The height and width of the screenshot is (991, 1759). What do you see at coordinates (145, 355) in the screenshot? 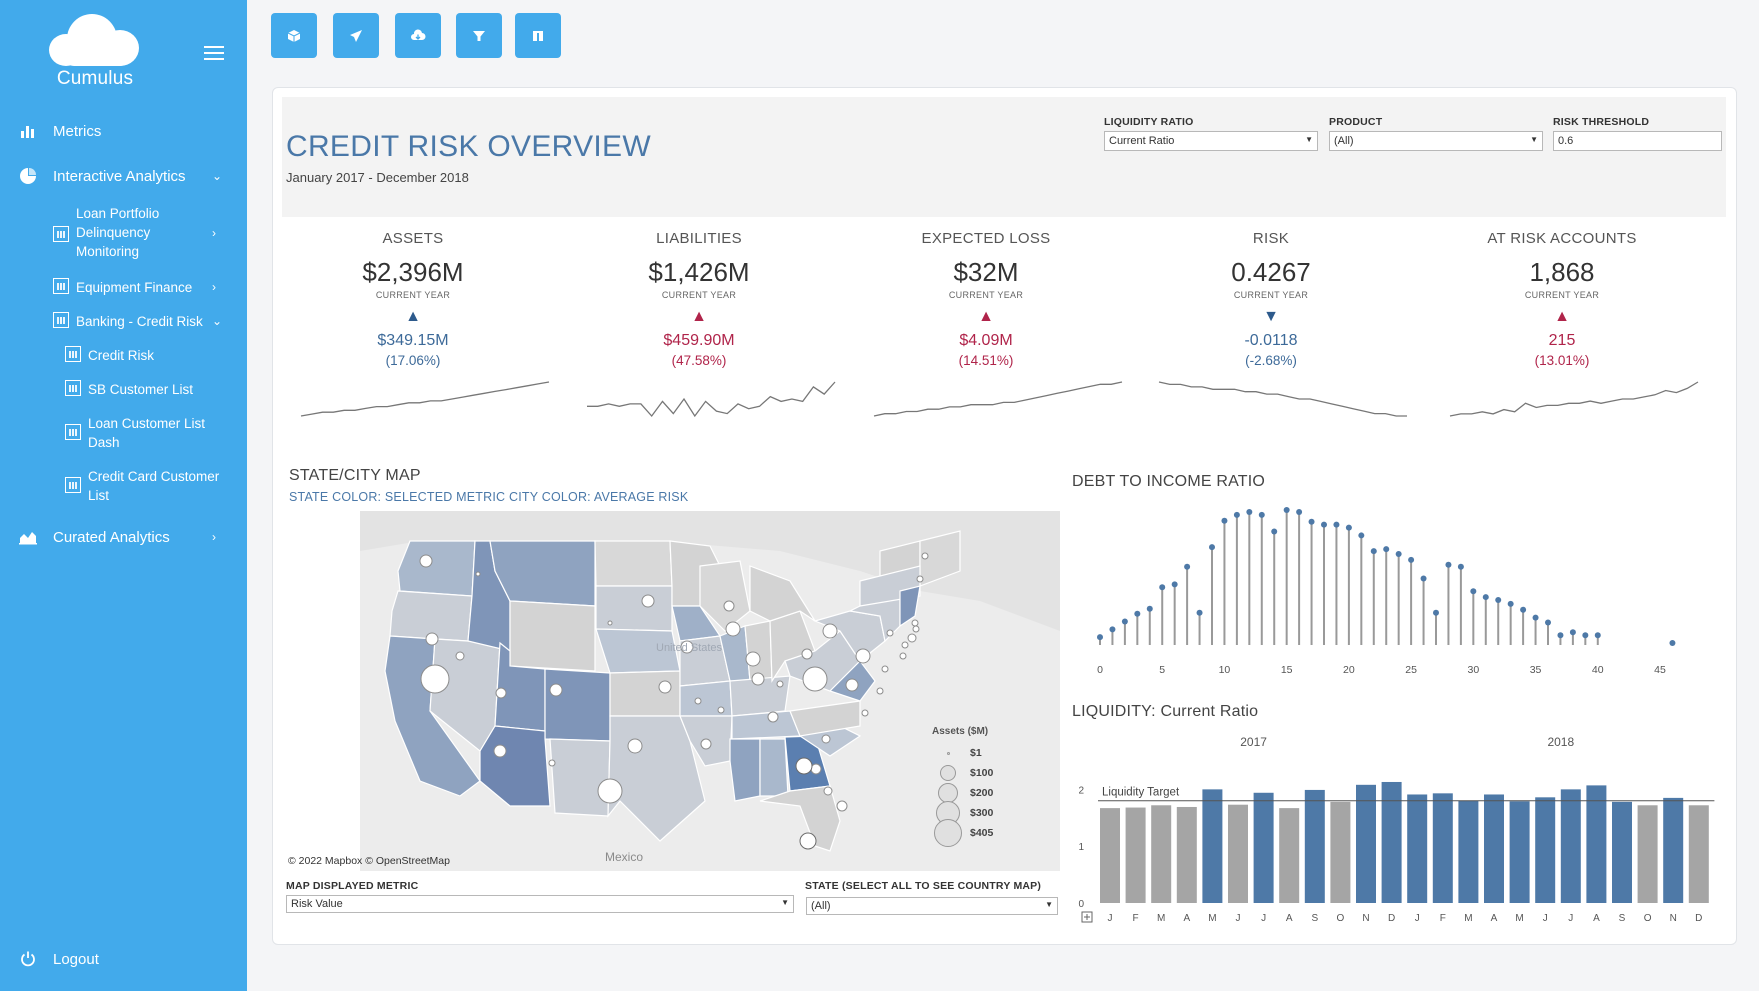
I see `sidebar-item-credit-risk: Credit Risk` at bounding box center [145, 355].